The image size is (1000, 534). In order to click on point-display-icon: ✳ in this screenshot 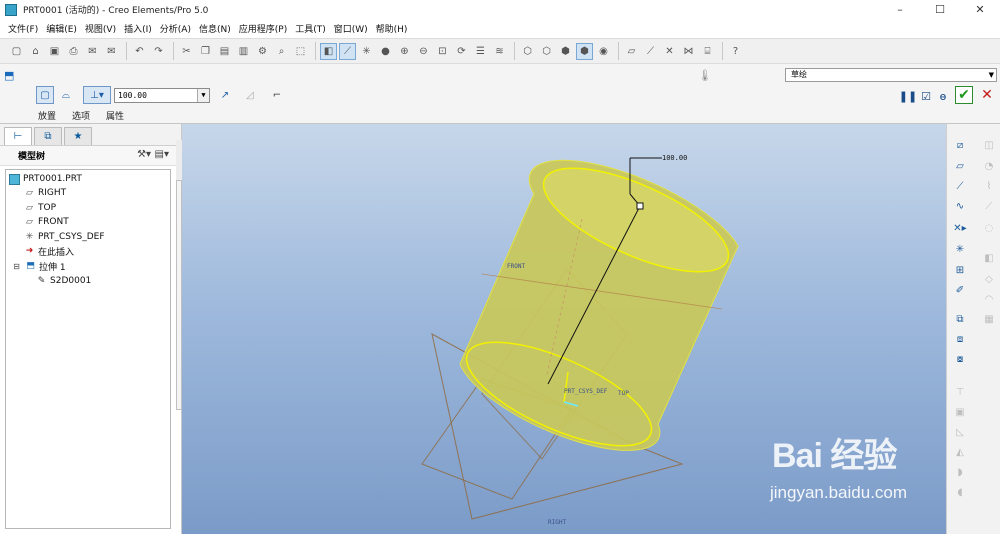, I will do `click(366, 51)`.